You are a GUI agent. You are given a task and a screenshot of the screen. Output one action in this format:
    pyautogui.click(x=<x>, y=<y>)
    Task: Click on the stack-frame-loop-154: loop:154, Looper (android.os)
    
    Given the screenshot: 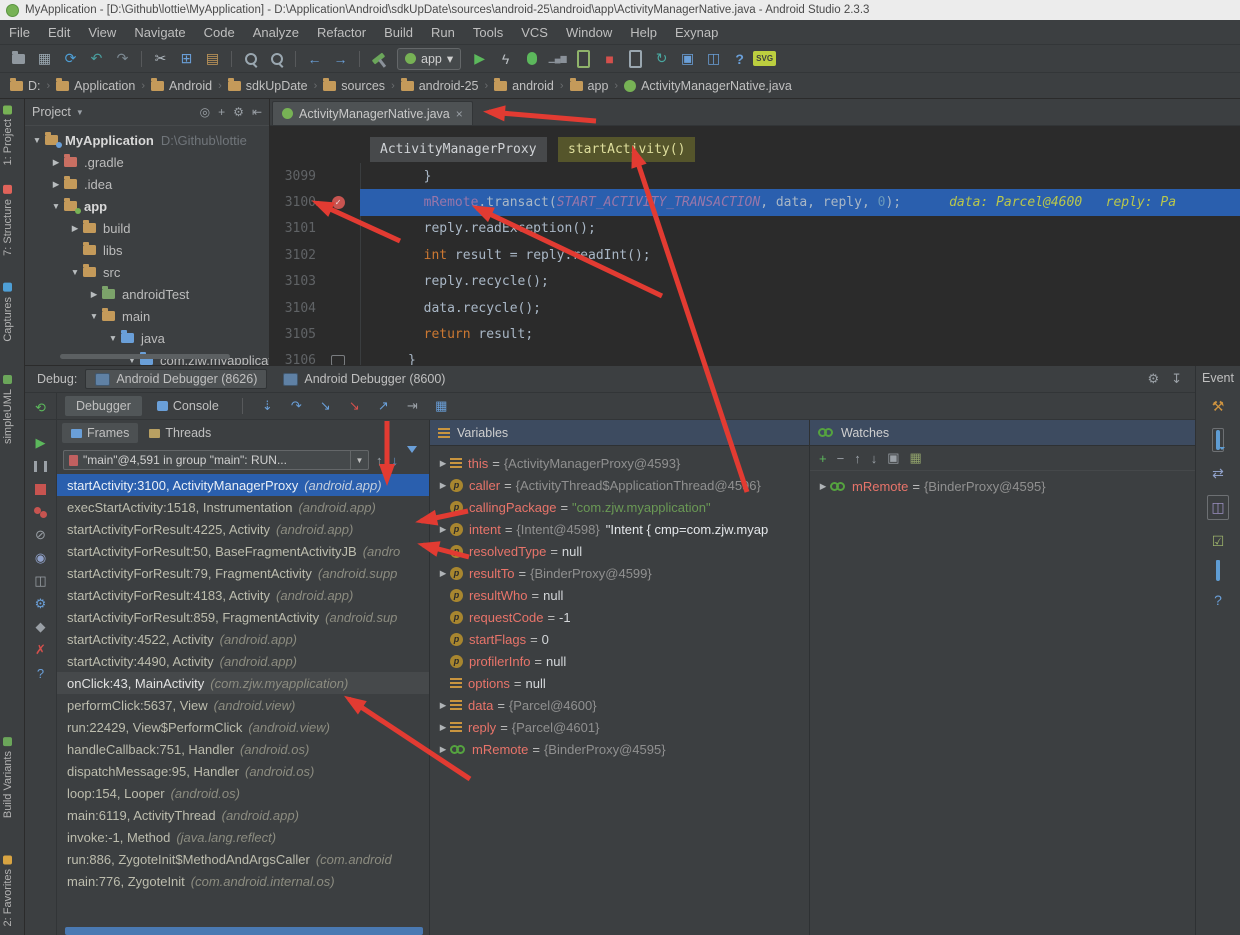 What is the action you would take?
    pyautogui.click(x=243, y=793)
    